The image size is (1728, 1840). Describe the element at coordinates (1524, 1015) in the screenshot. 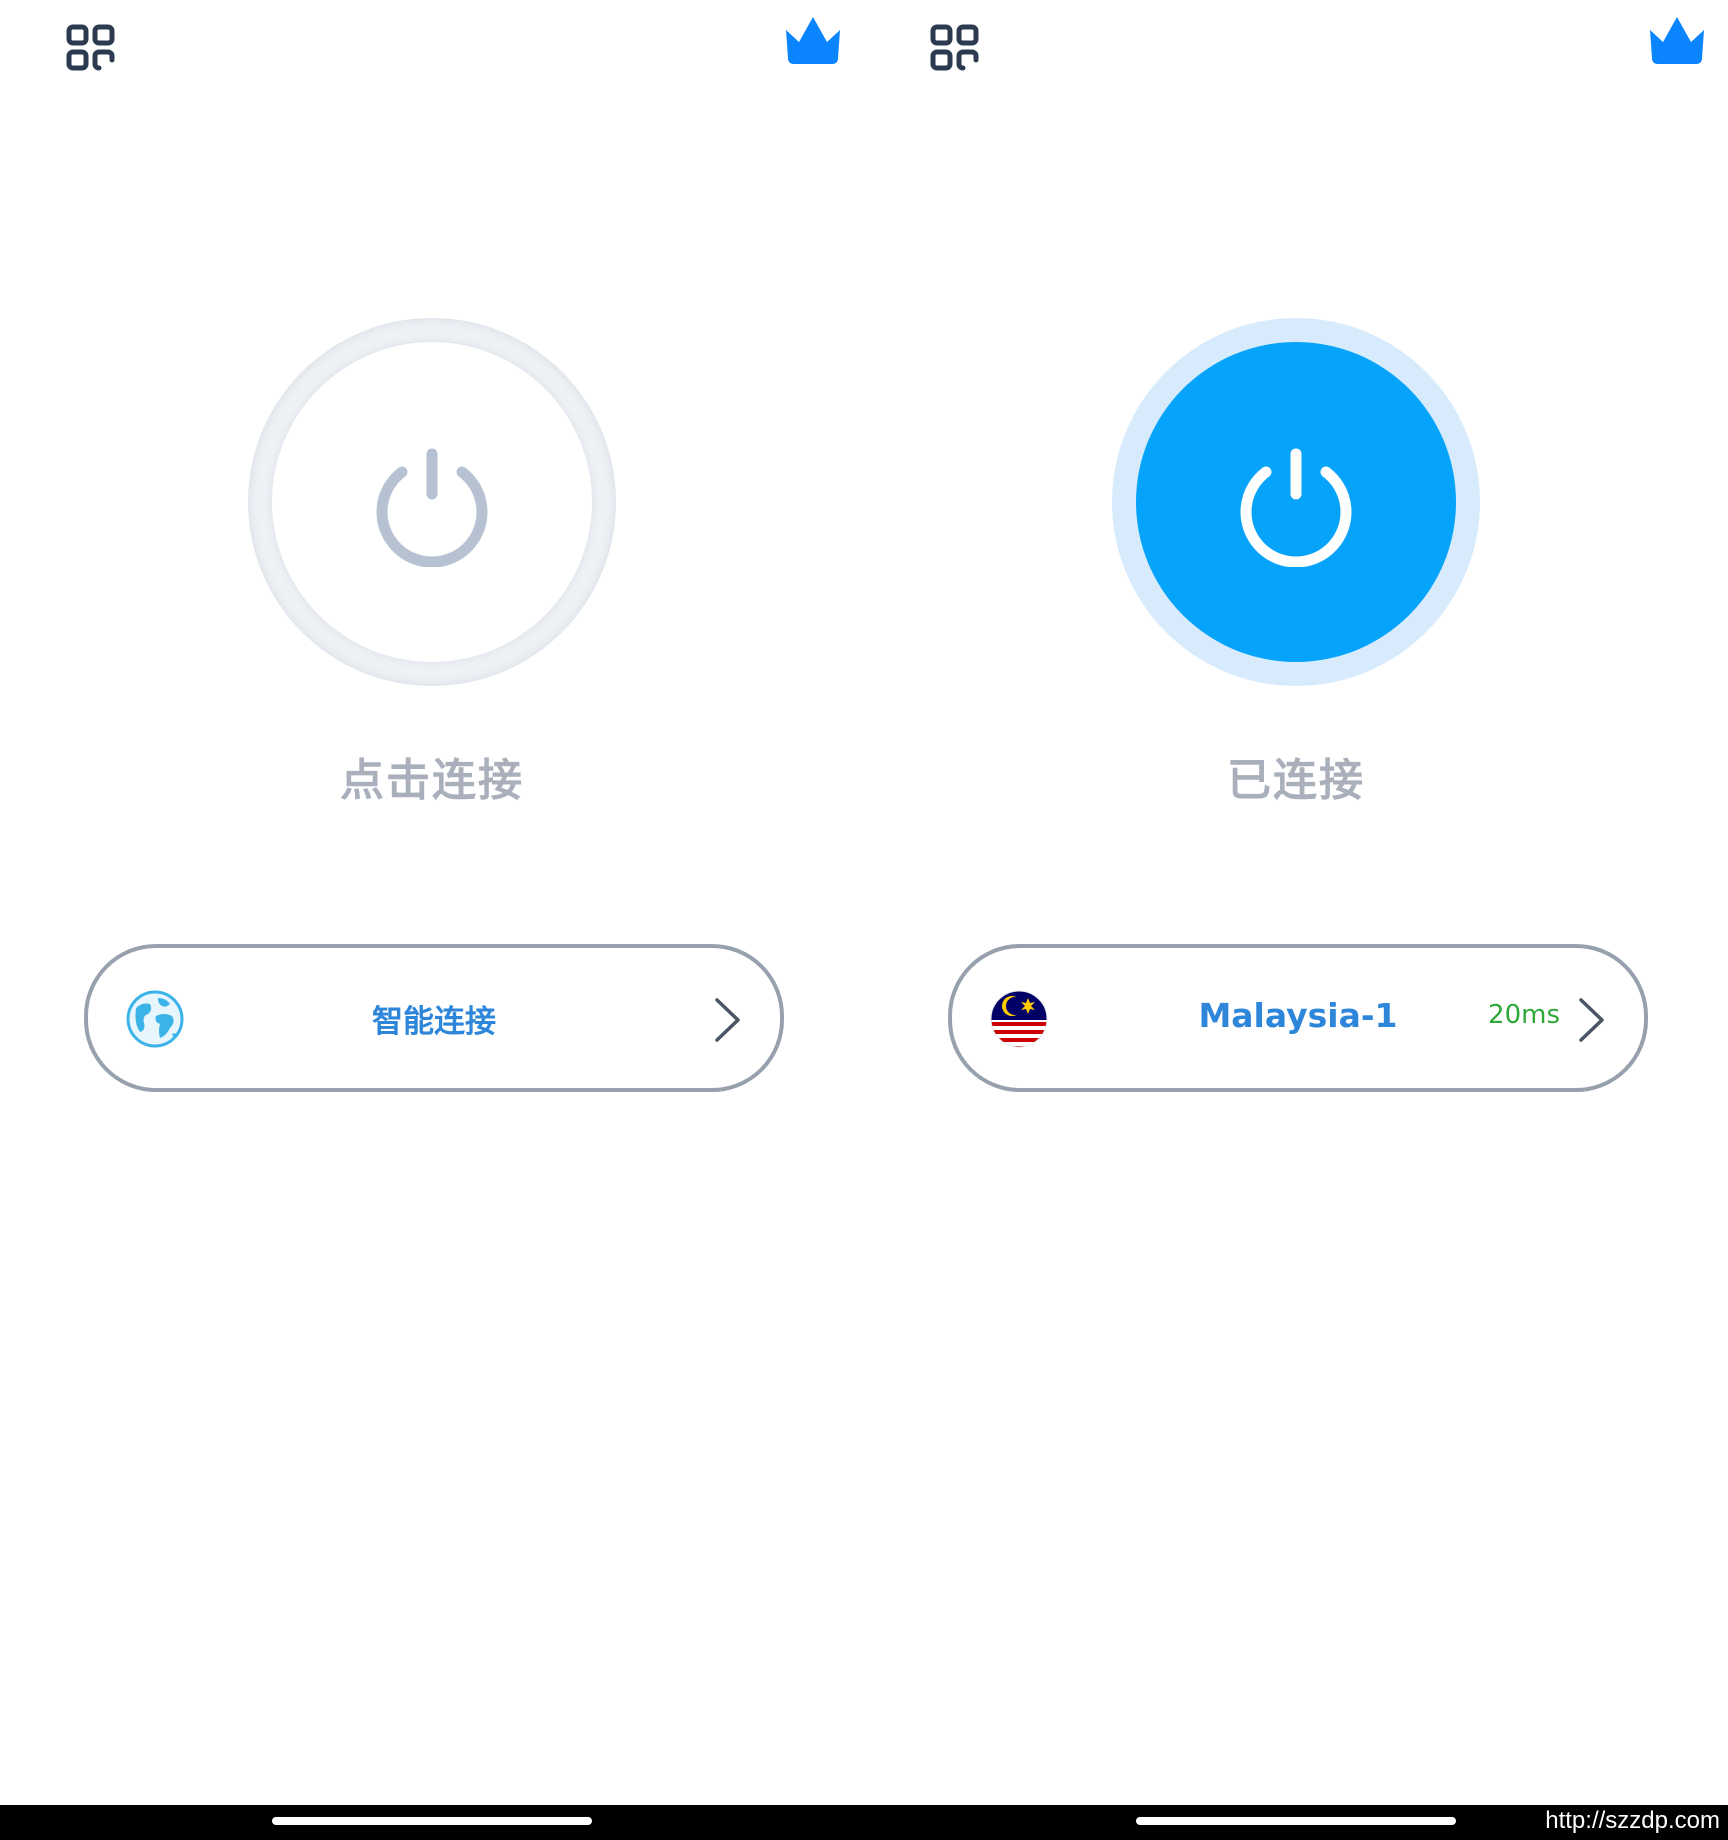

I see `latency-value: 20ms` at that location.